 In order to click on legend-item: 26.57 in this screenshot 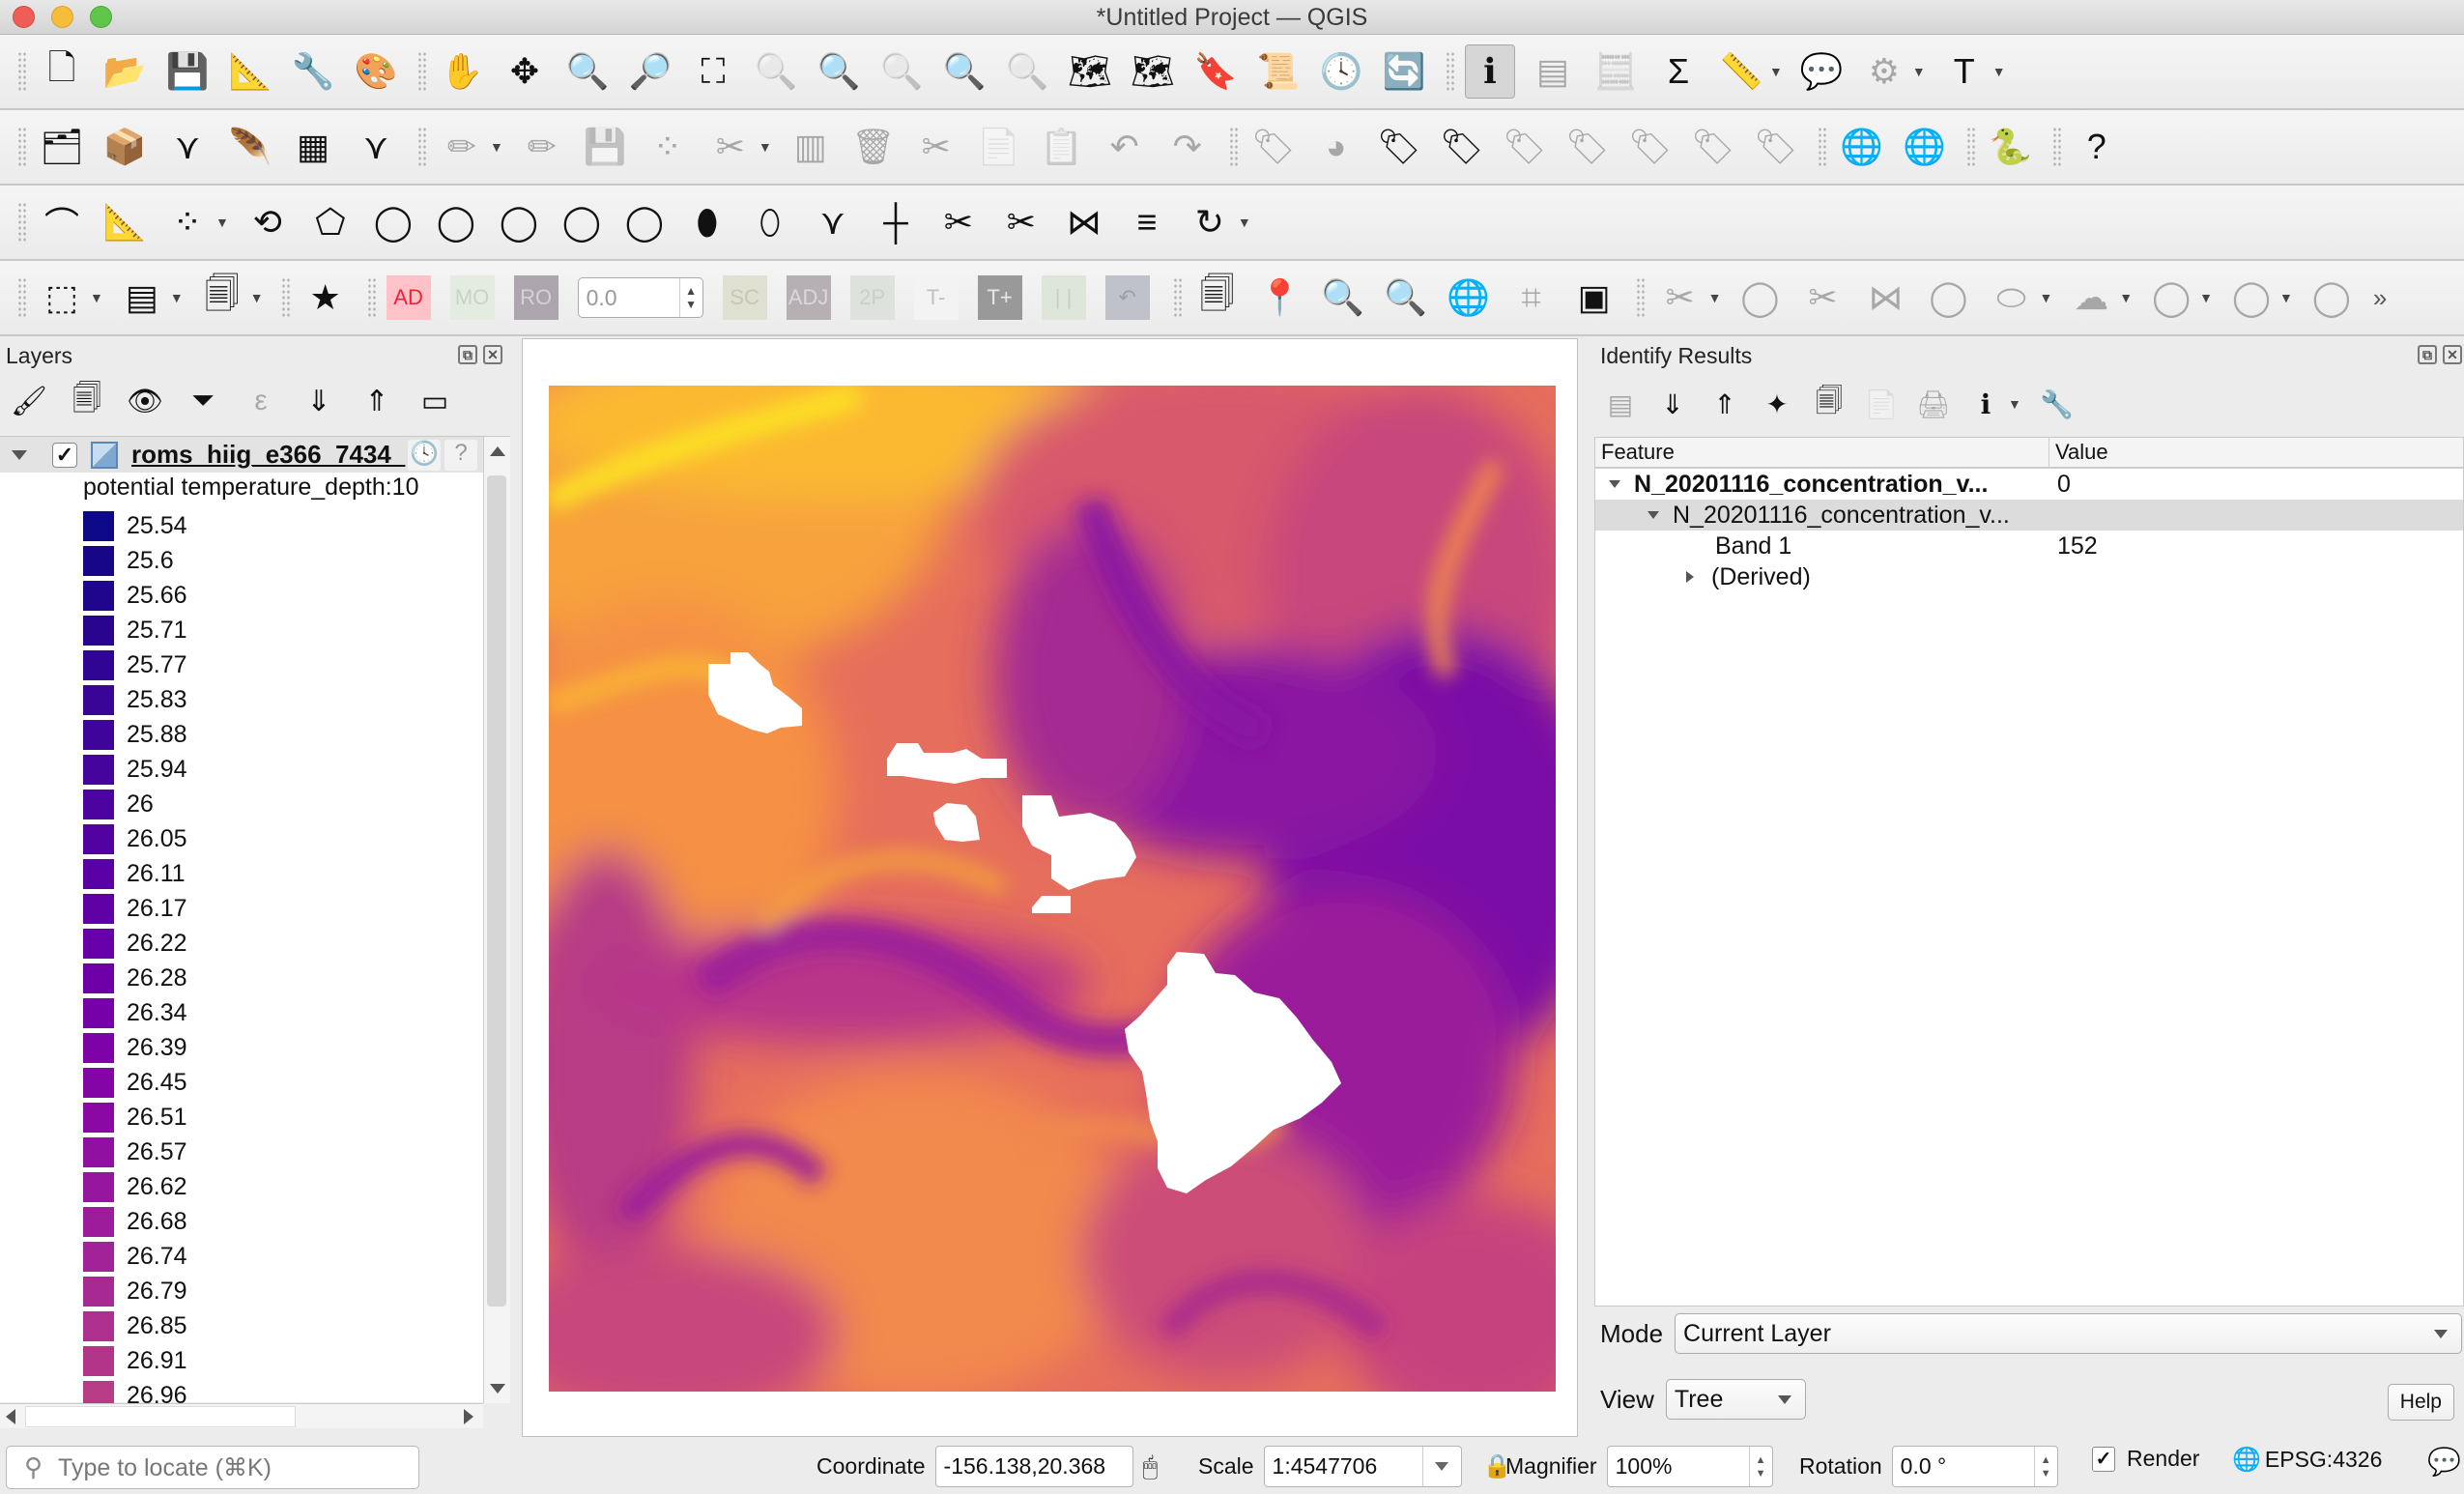, I will do `click(135, 1152)`.